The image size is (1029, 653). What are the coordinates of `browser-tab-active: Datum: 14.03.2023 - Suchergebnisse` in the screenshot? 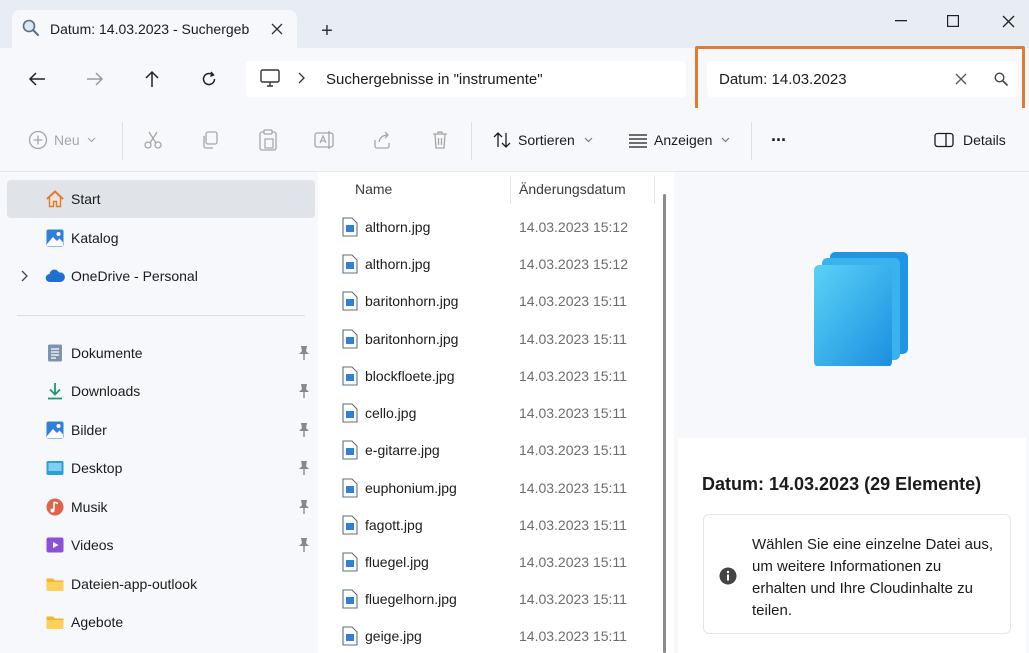 It's located at (154, 29).